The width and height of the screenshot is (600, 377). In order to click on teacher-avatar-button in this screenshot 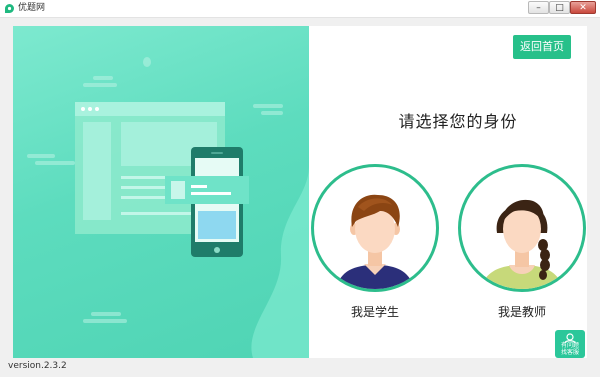, I will do `click(522, 228)`.